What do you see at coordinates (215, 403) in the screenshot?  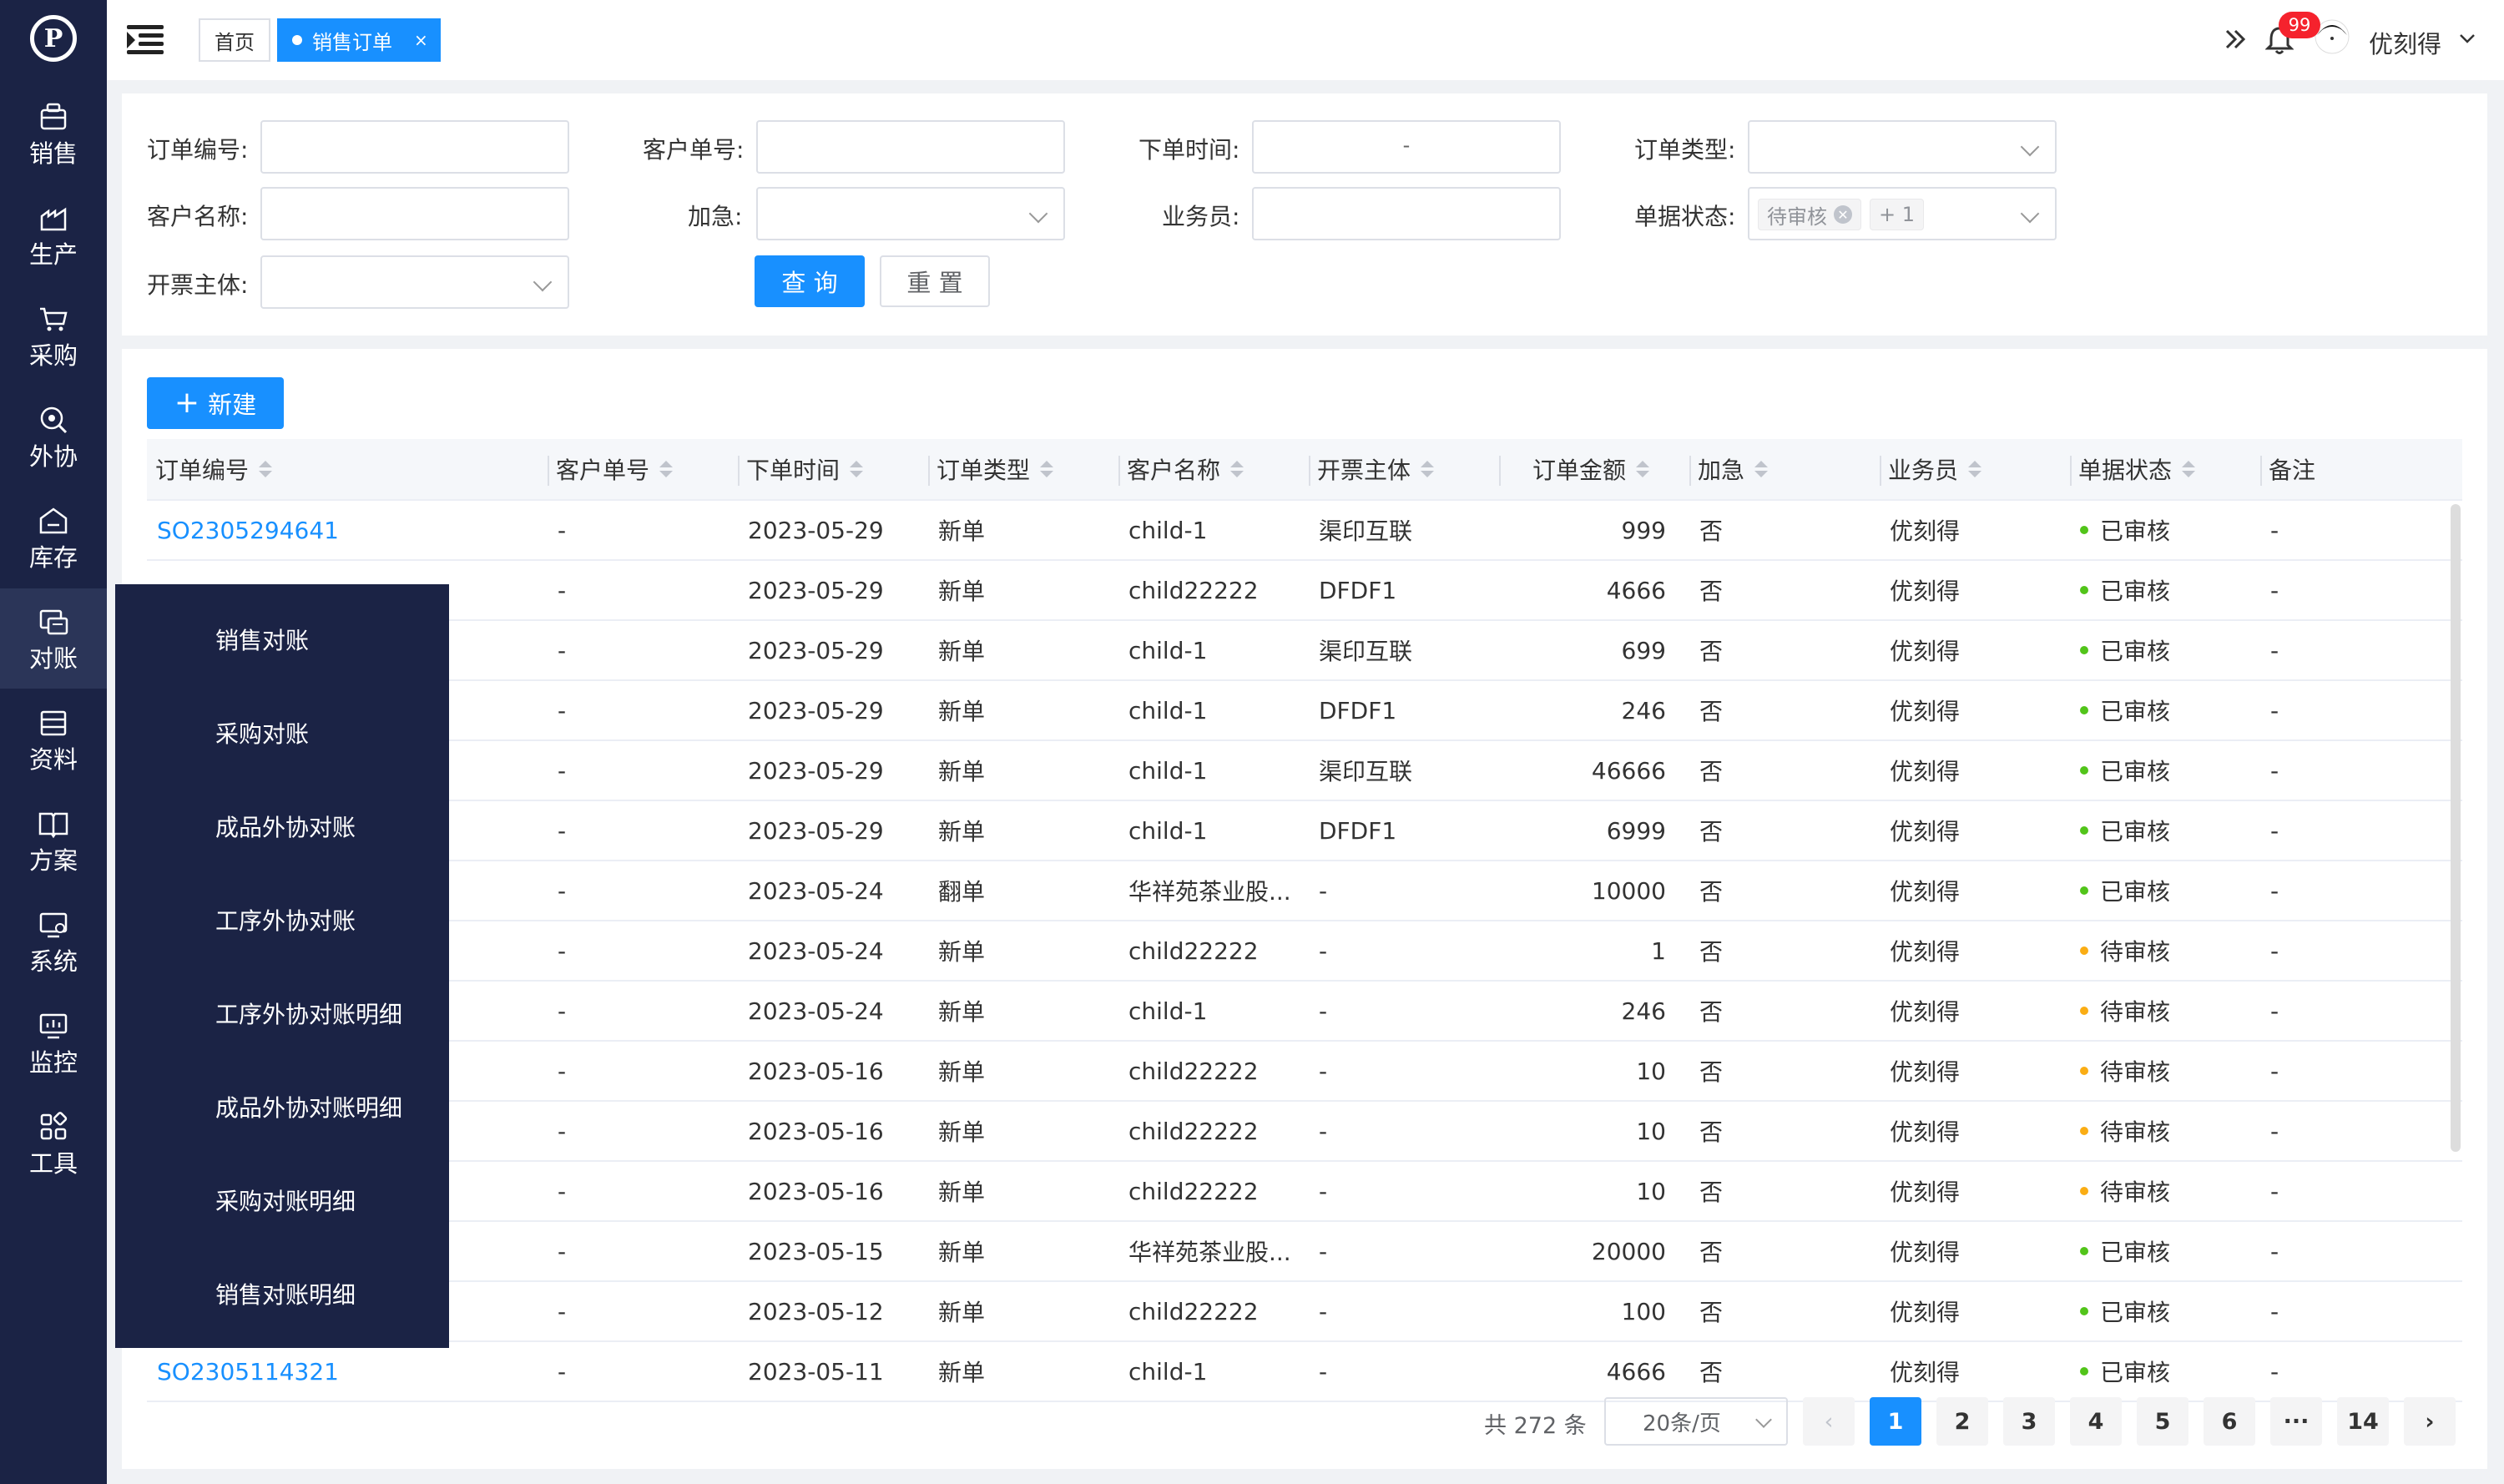 I see `new-order-button: + 新建` at bounding box center [215, 403].